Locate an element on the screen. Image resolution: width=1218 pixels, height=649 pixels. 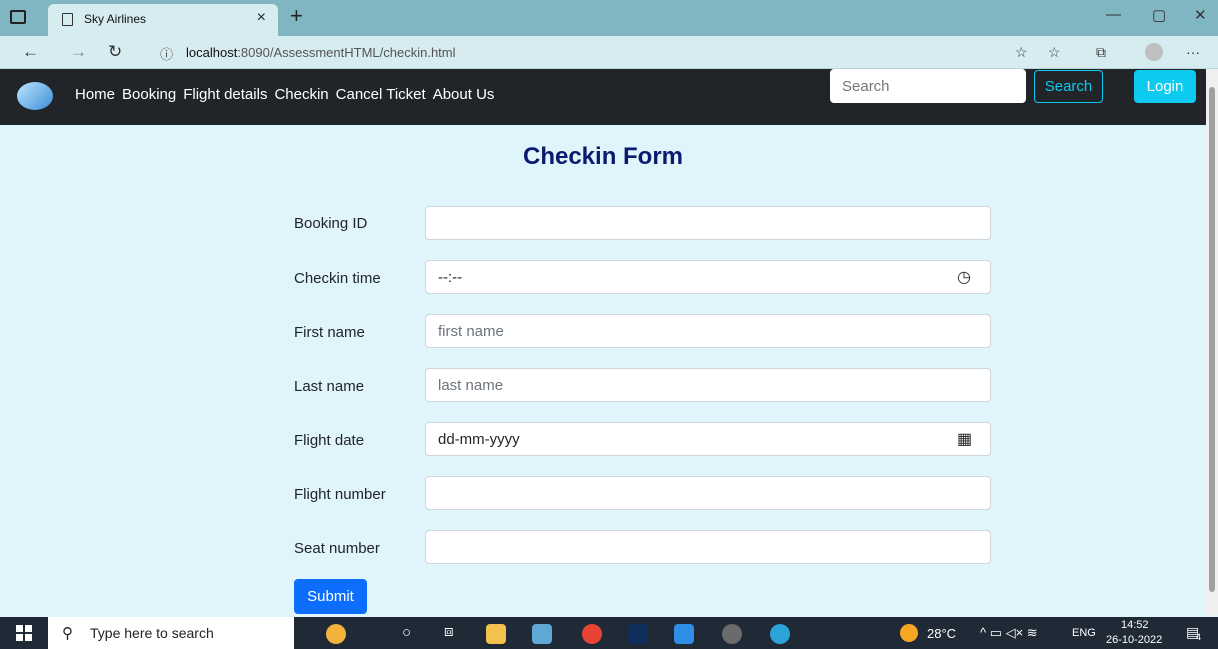
flight-date-field is located at coordinates (708, 439).